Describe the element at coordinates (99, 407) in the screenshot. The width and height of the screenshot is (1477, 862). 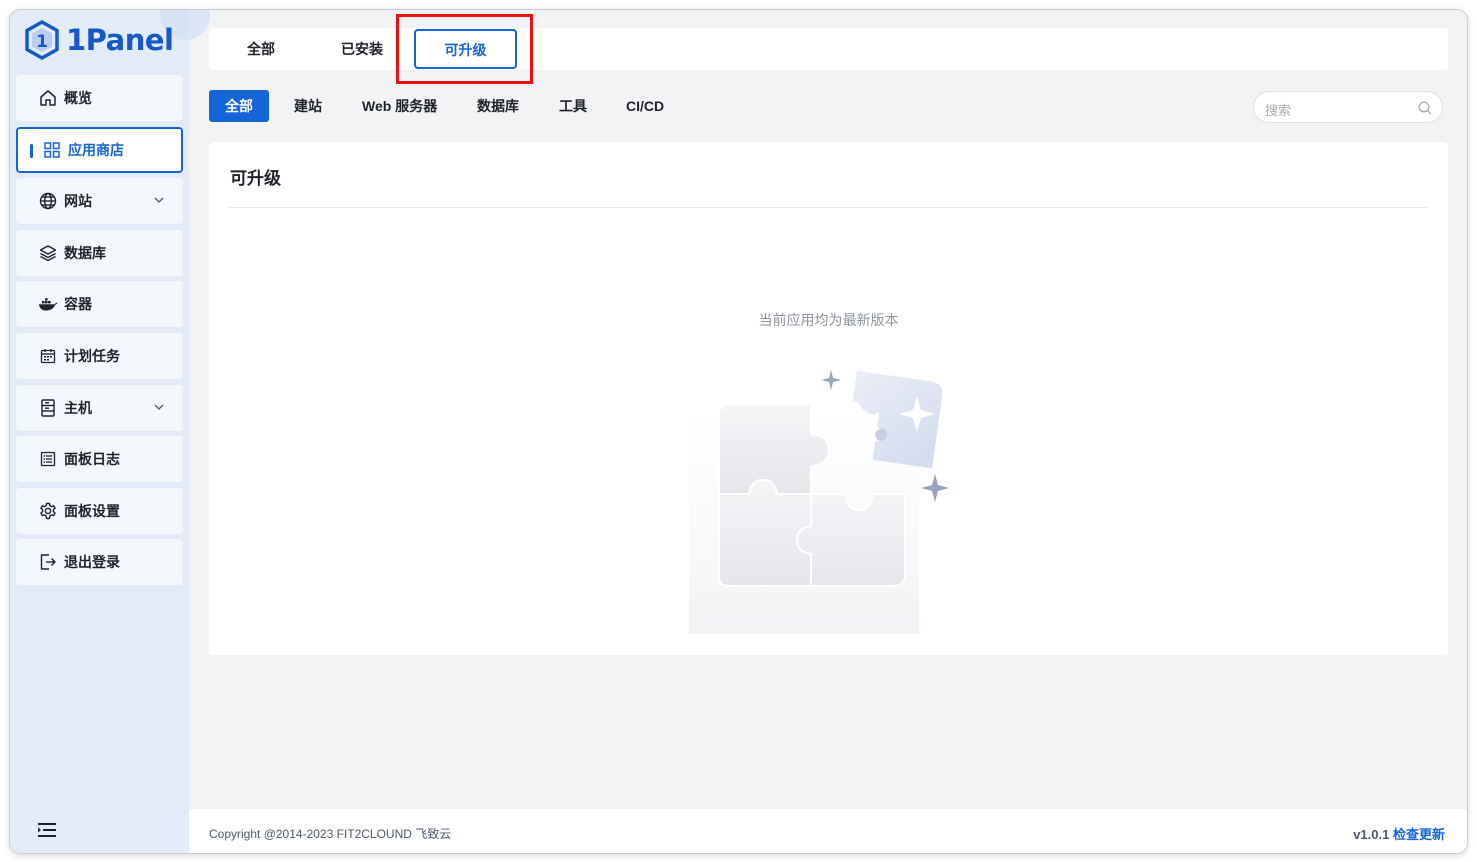
I see `sidebar-item-host: 主机` at that location.